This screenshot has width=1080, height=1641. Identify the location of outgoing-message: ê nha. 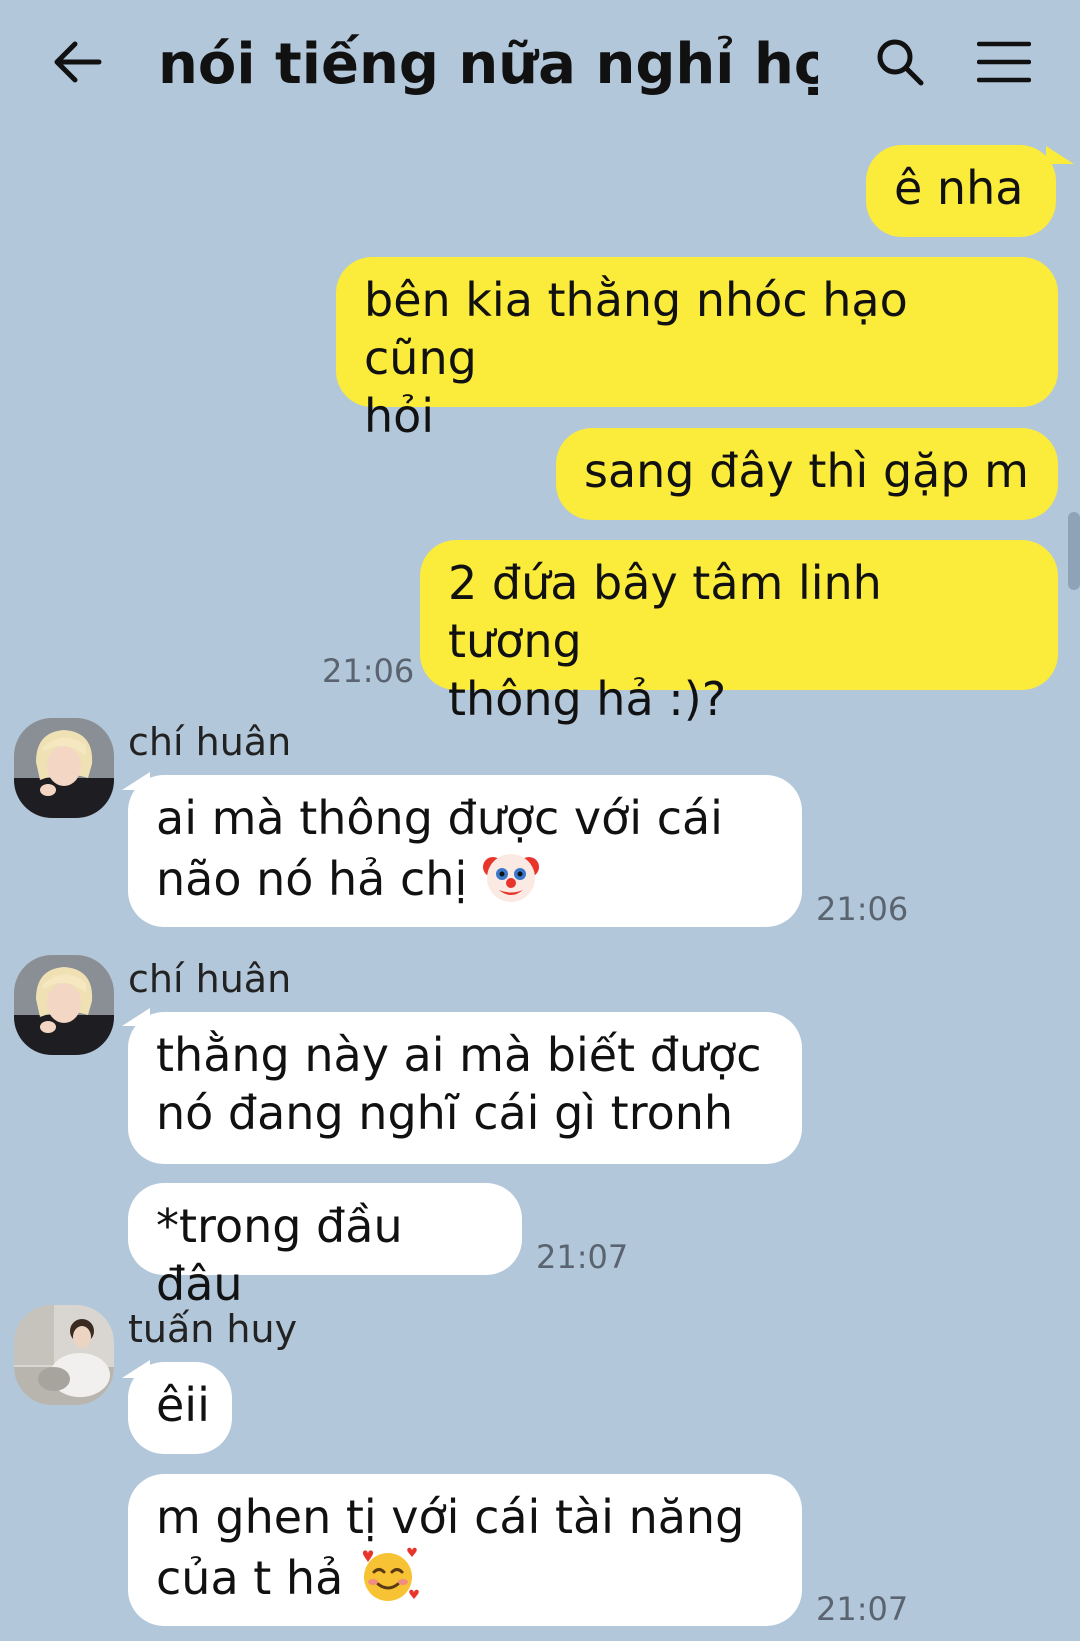
(961, 191).